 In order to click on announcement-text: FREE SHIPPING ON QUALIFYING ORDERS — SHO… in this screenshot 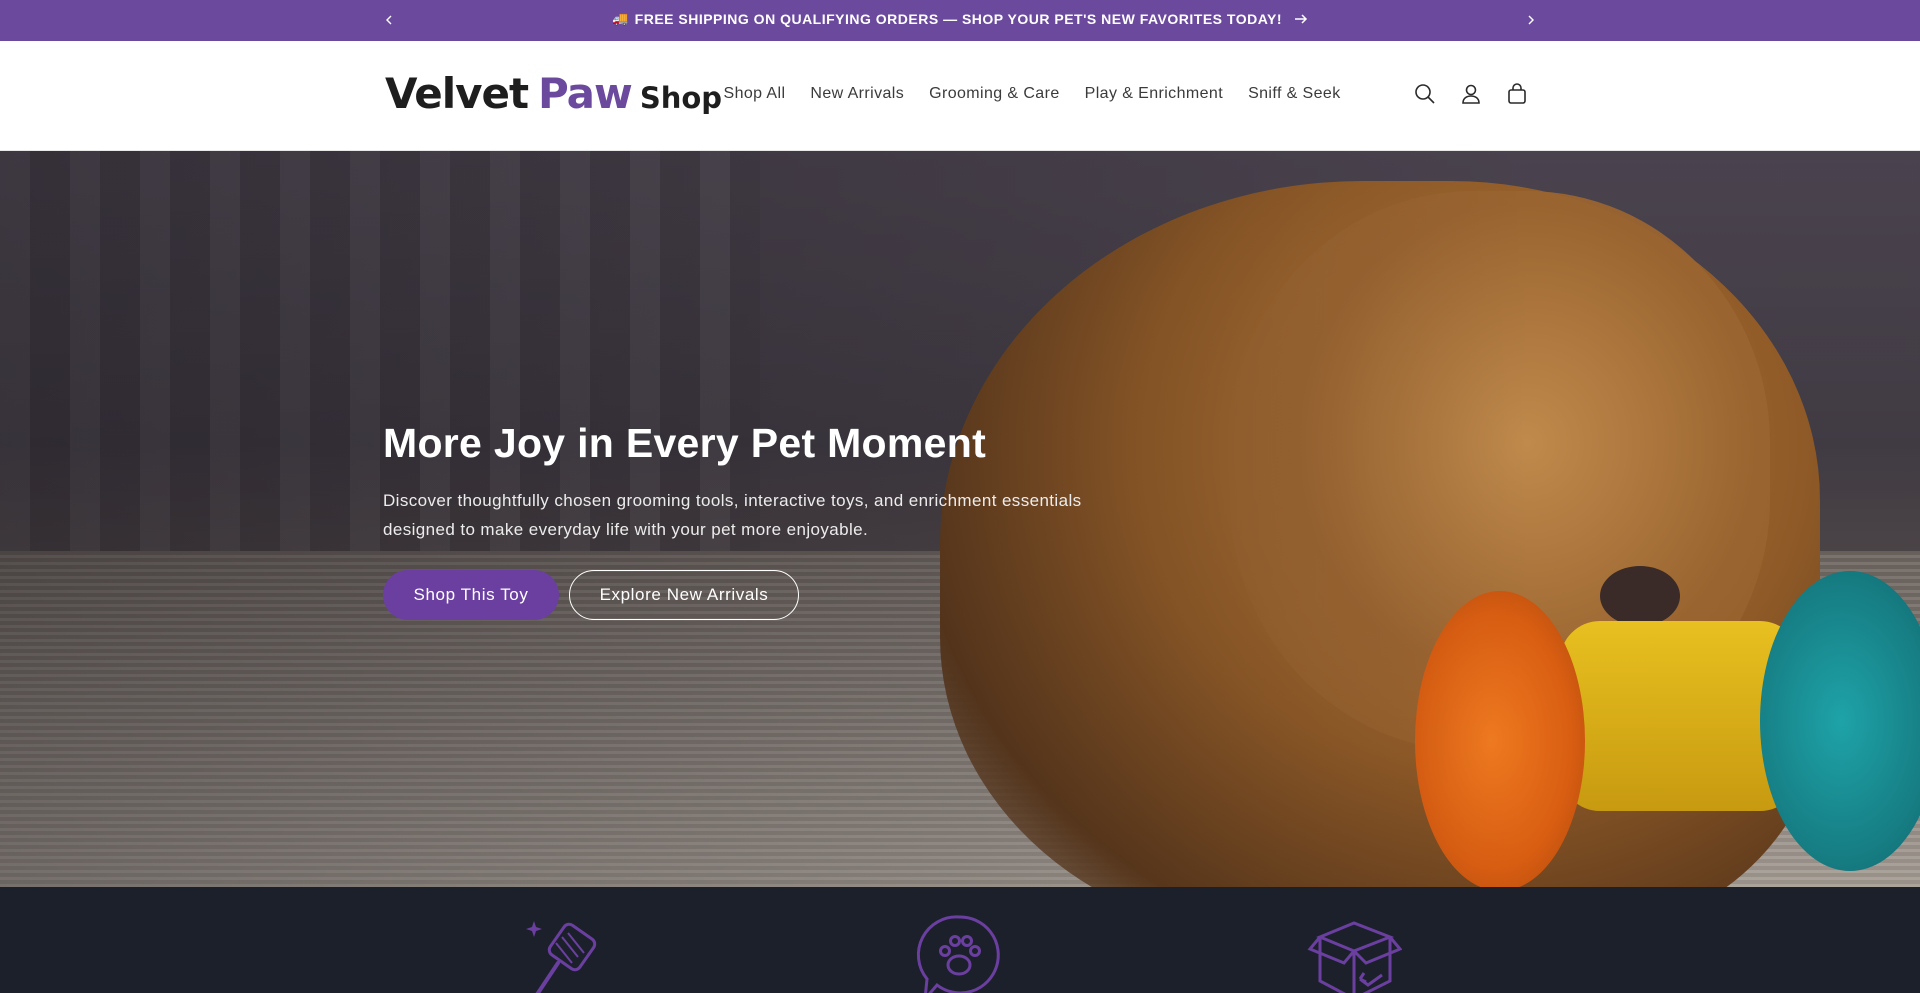, I will do `click(958, 19)`.